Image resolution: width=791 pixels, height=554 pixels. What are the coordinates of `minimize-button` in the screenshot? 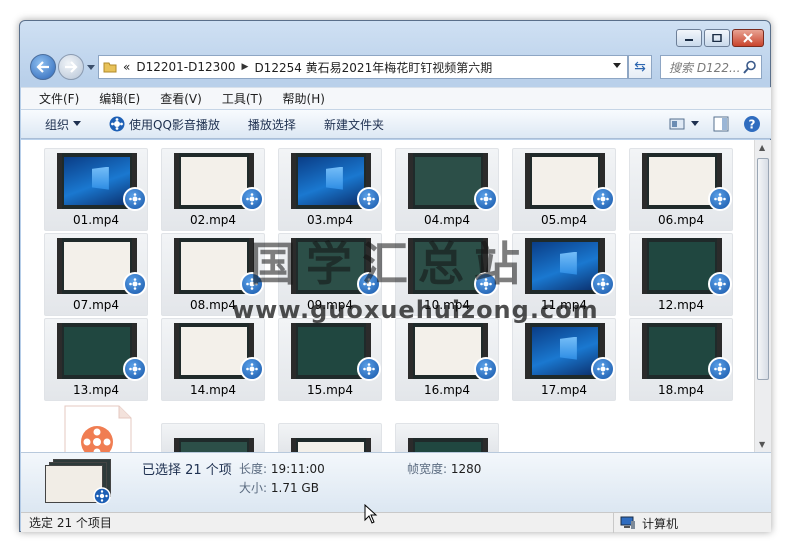 It's located at (689, 38).